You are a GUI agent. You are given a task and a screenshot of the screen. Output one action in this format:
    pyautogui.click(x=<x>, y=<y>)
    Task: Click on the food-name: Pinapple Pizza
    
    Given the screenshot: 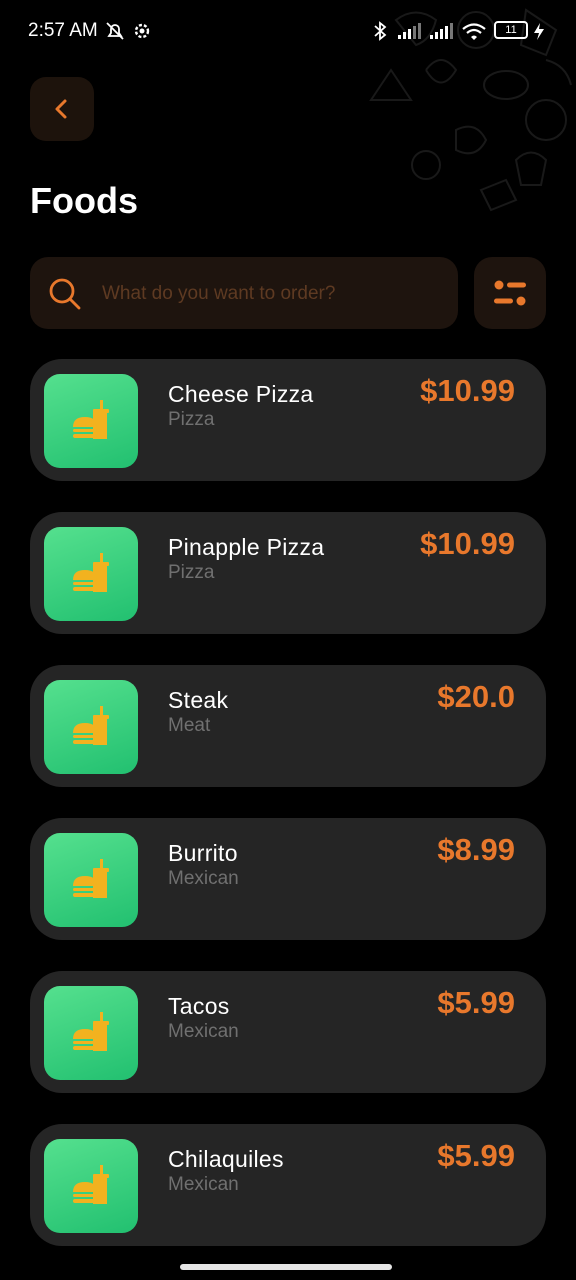 What is the action you would take?
    pyautogui.click(x=246, y=547)
    